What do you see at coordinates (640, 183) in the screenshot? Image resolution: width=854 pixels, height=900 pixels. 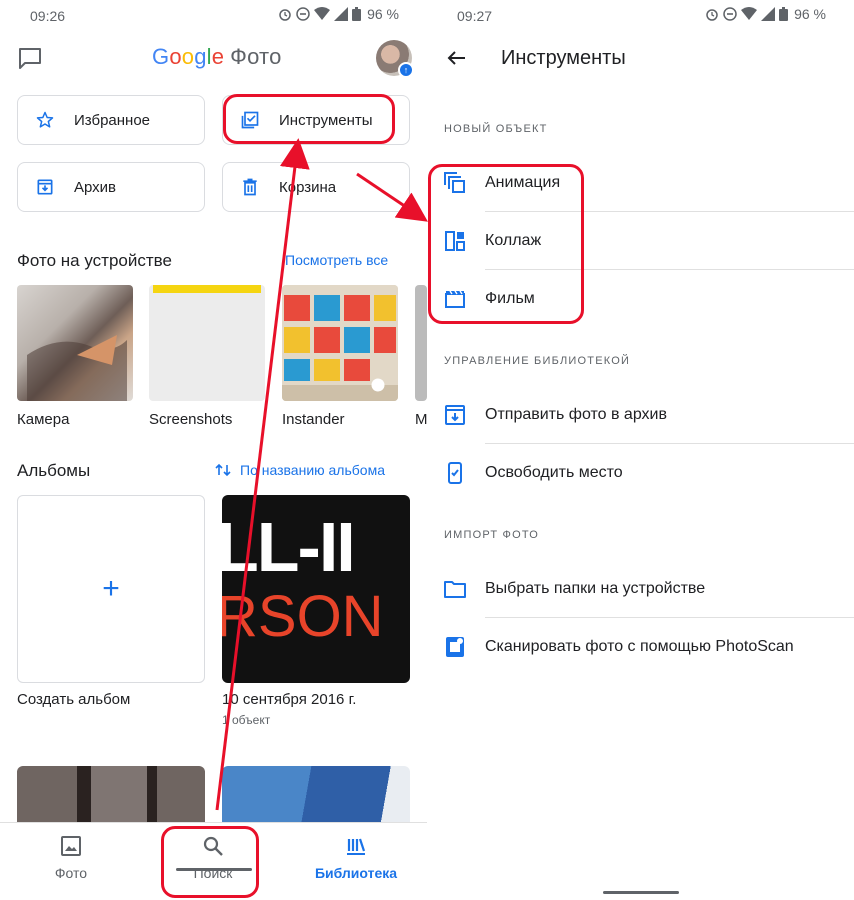 I see `tool-animation: Анимация` at bounding box center [640, 183].